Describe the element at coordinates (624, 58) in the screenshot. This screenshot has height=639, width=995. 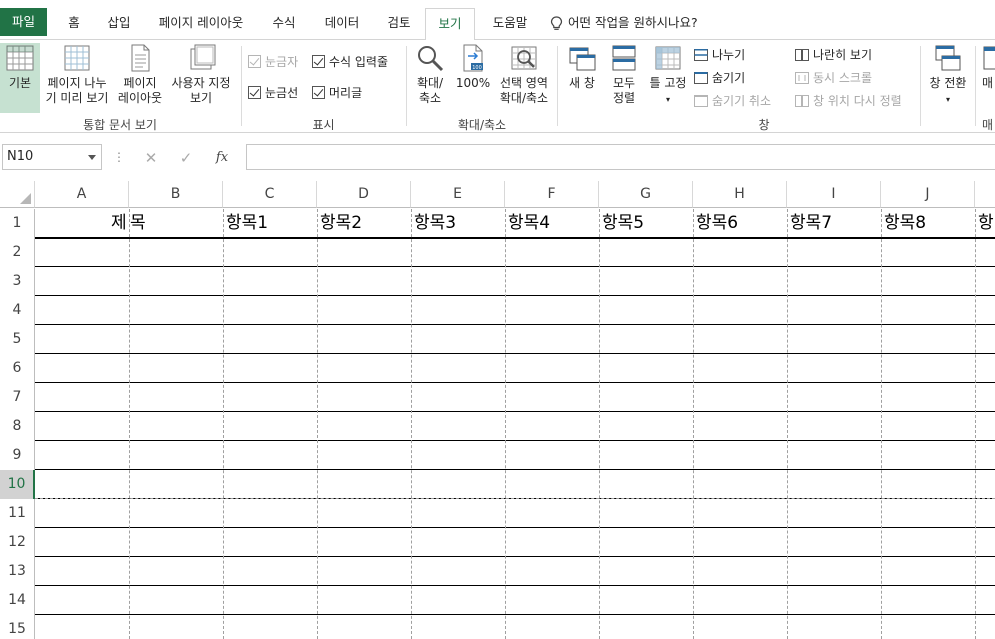
I see `arrange-all-icon` at that location.